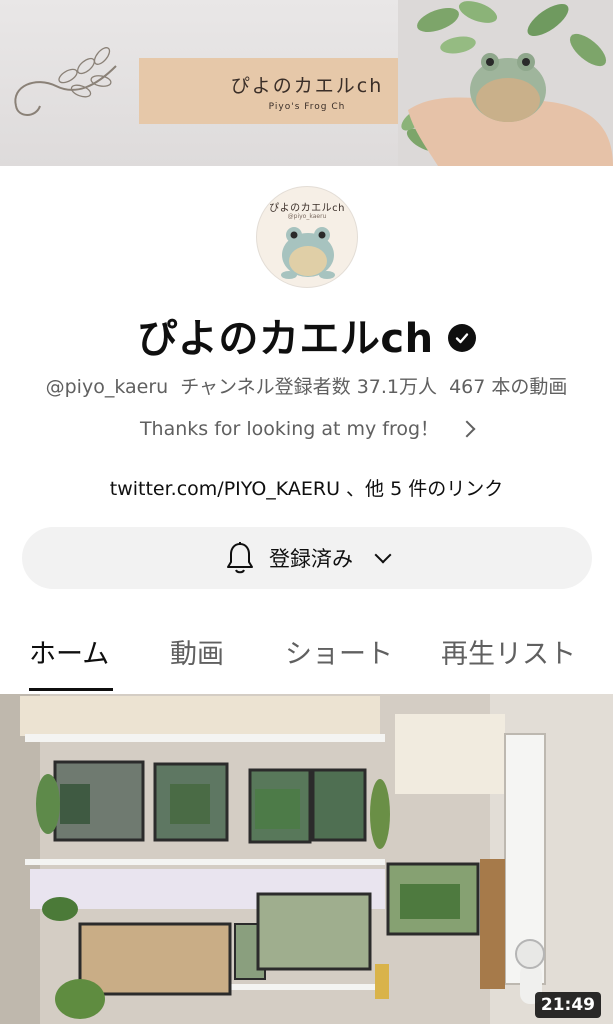 This screenshot has height=1024, width=613. Describe the element at coordinates (505, 83) in the screenshot. I see `banner-frog-photo` at that location.